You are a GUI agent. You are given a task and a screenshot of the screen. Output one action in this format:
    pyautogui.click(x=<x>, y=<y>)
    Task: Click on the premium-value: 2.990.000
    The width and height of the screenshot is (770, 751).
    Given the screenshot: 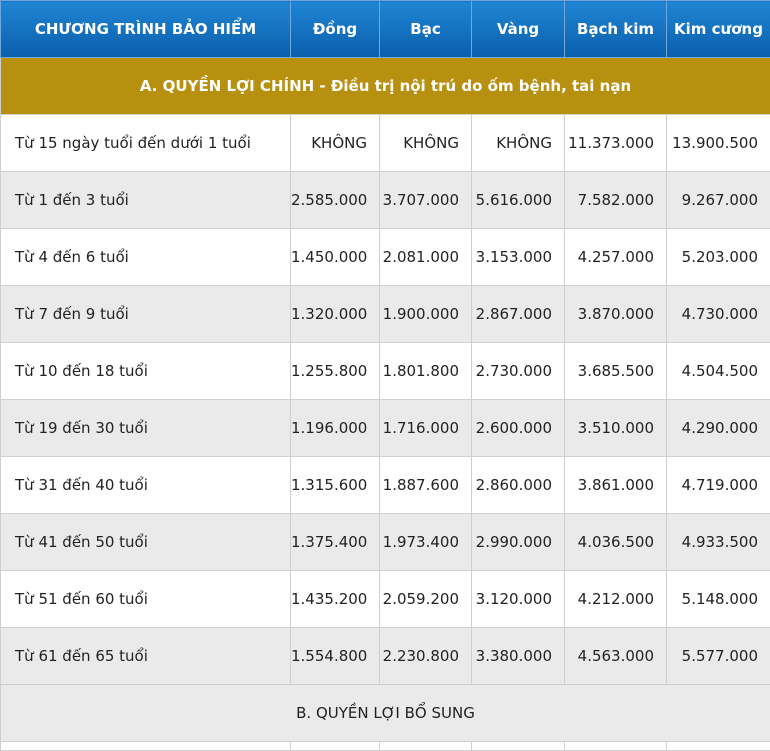 What is the action you would take?
    pyautogui.click(x=518, y=542)
    